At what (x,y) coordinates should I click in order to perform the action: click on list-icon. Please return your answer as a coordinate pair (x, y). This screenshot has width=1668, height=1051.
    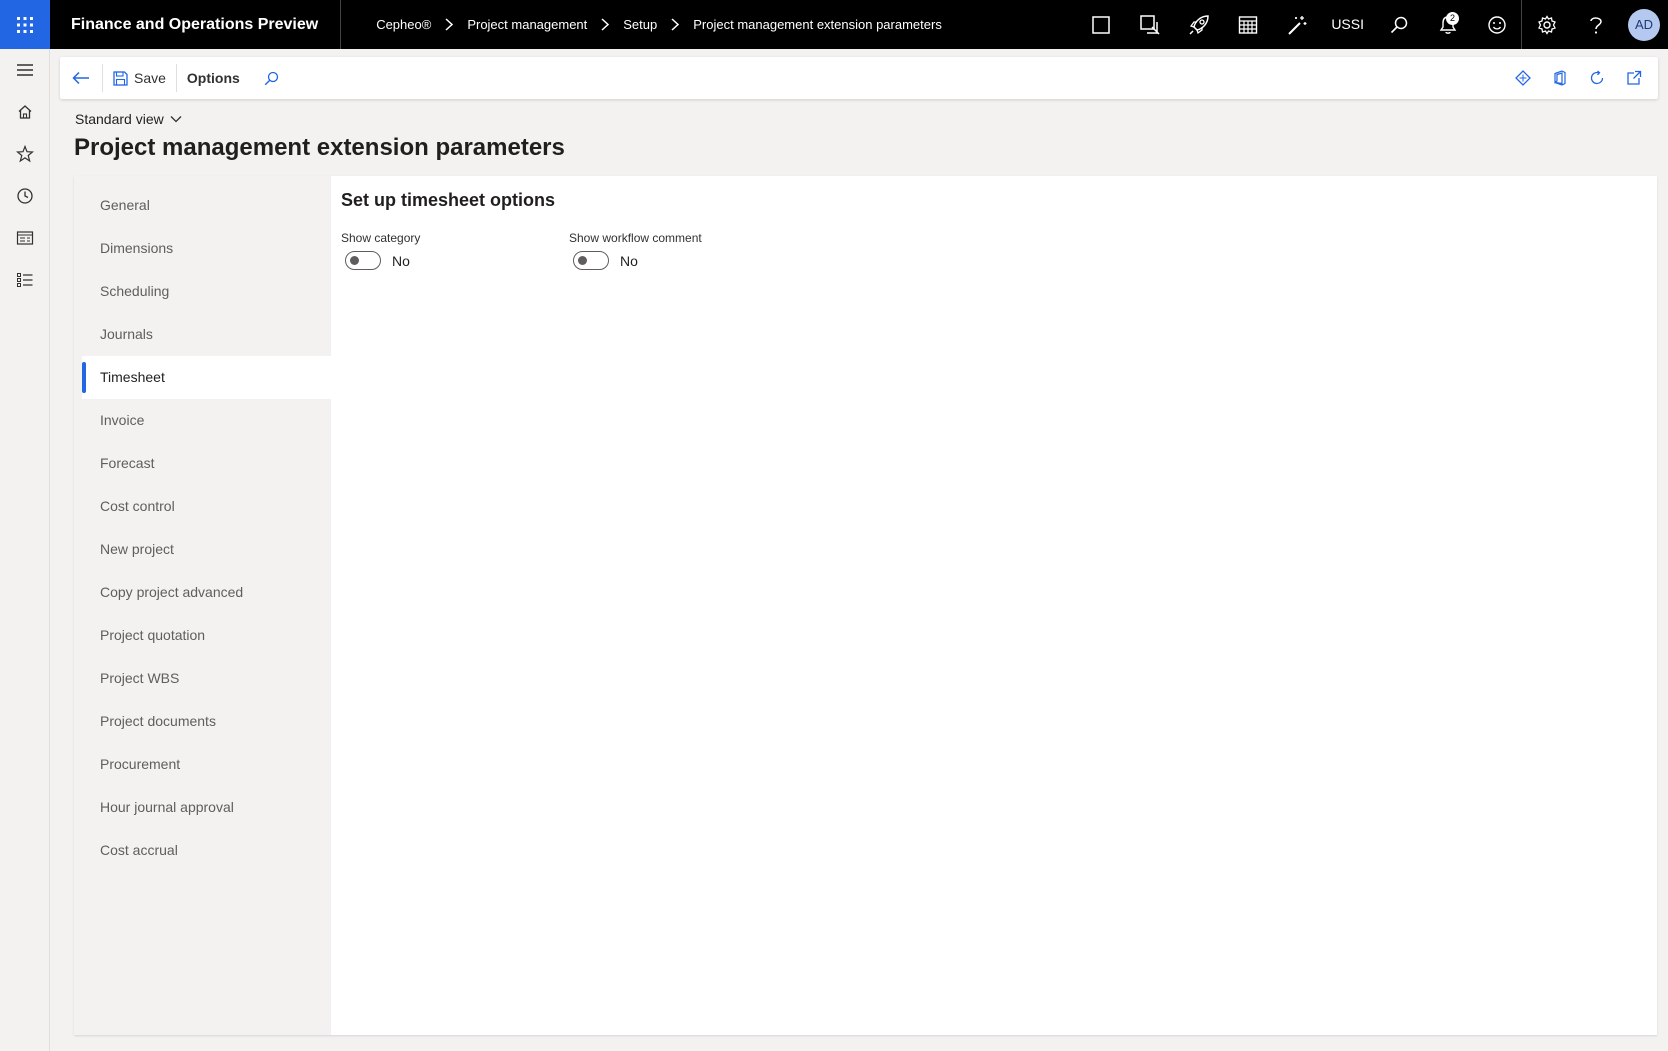
    Looking at the image, I should click on (25, 280).